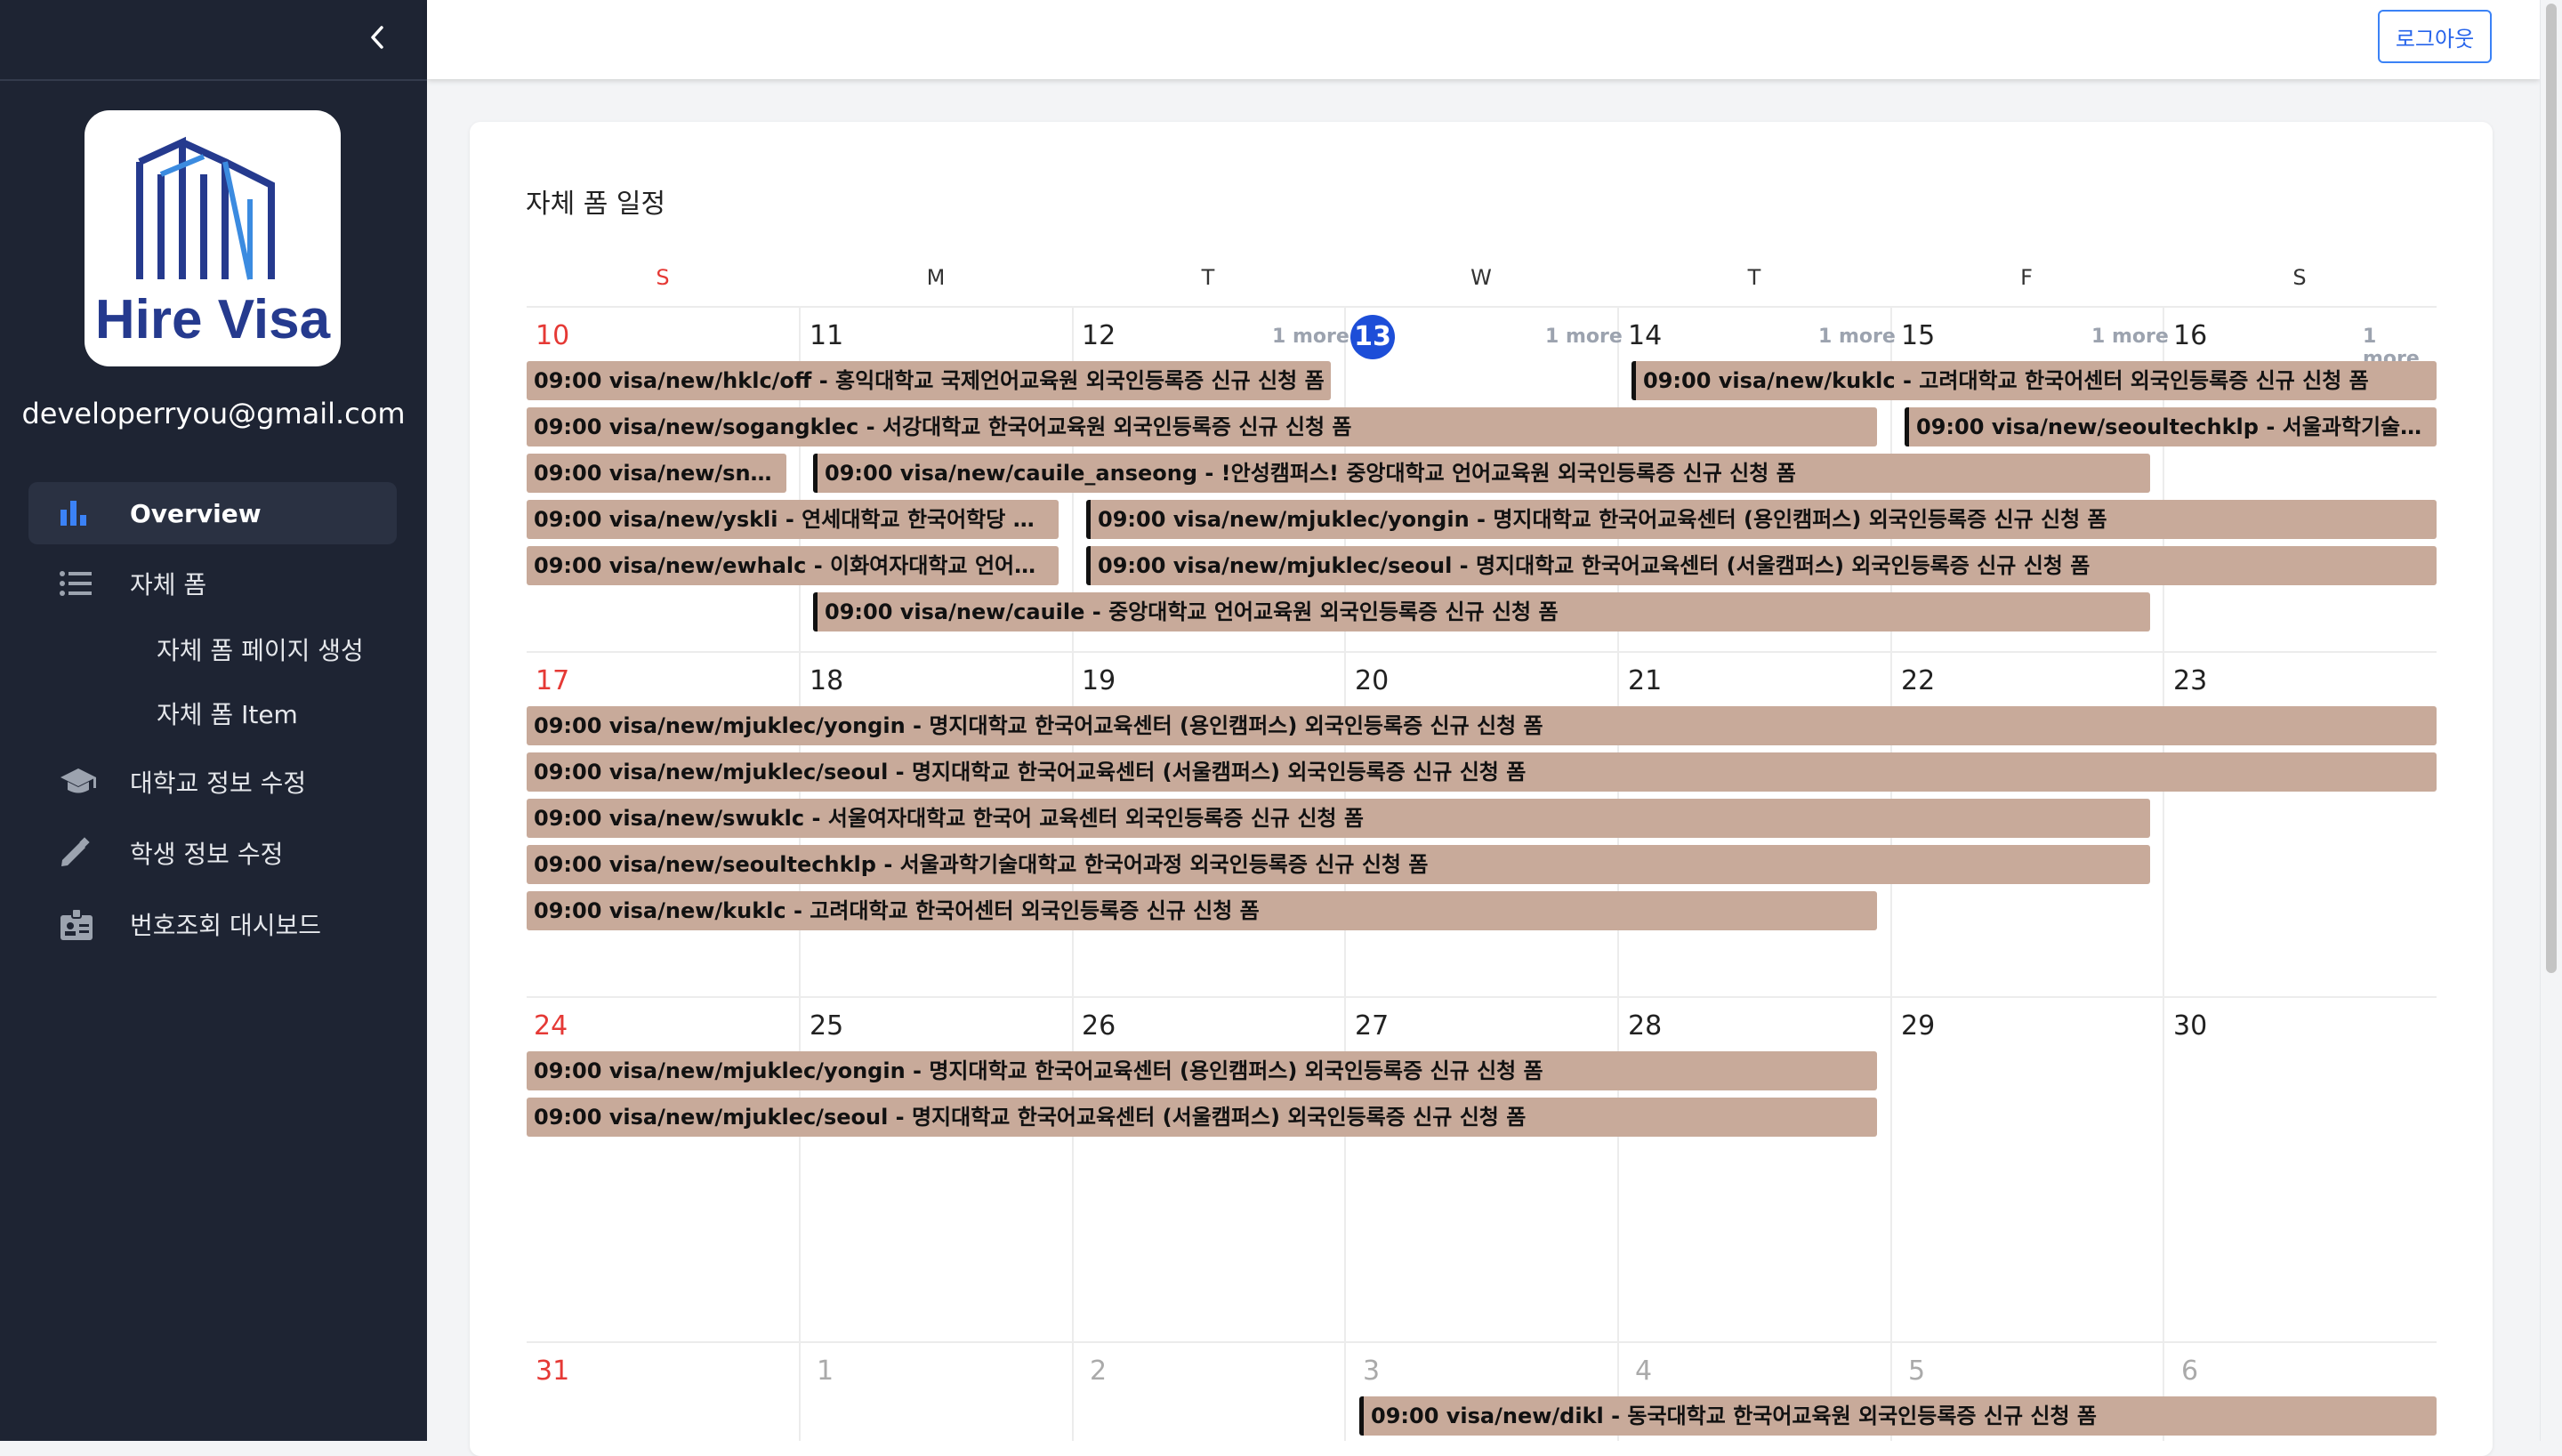 This screenshot has width=2562, height=1456. What do you see at coordinates (1099, 681) in the screenshot?
I see `day-number: 19` at bounding box center [1099, 681].